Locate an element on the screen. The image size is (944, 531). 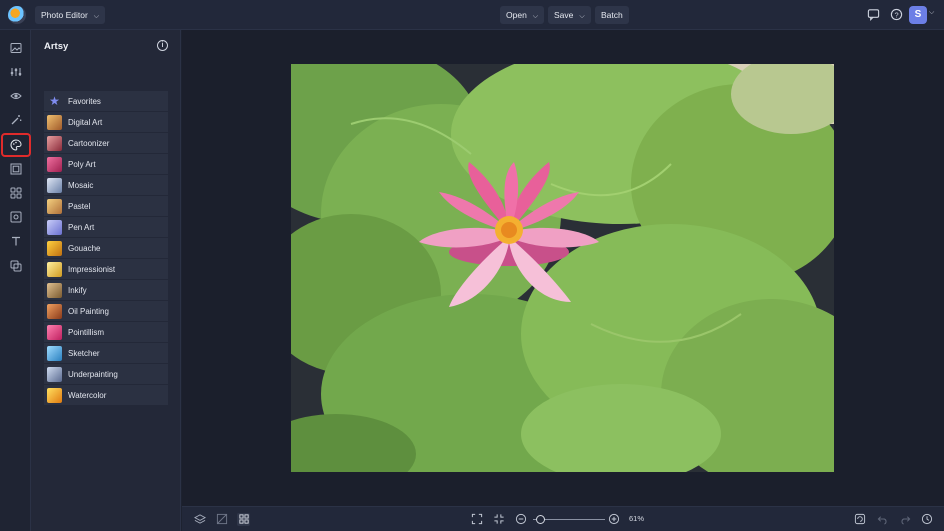
tool-rail is located at coordinates (15, 280).